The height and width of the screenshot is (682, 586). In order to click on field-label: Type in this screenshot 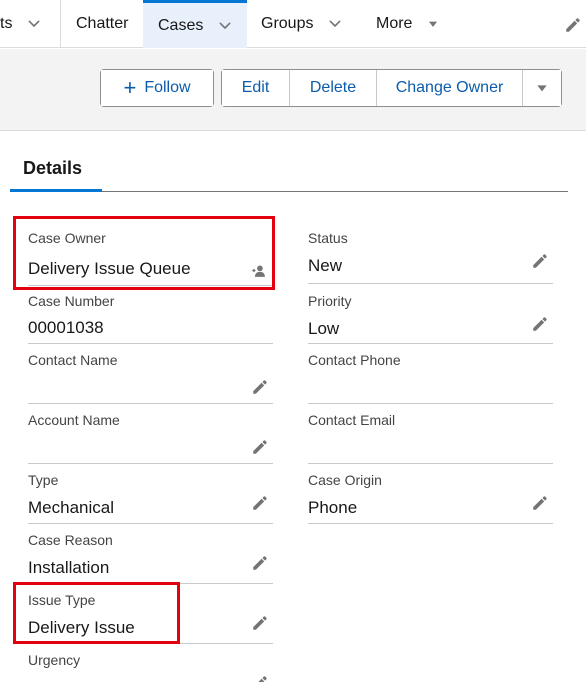, I will do `click(43, 480)`.